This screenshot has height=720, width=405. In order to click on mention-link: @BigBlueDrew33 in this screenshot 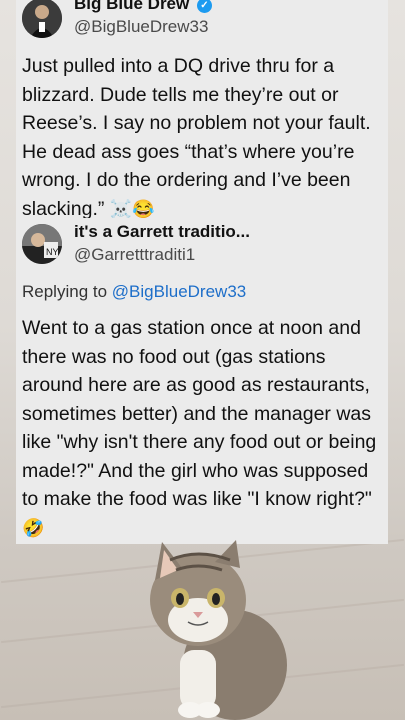, I will do `click(179, 291)`.